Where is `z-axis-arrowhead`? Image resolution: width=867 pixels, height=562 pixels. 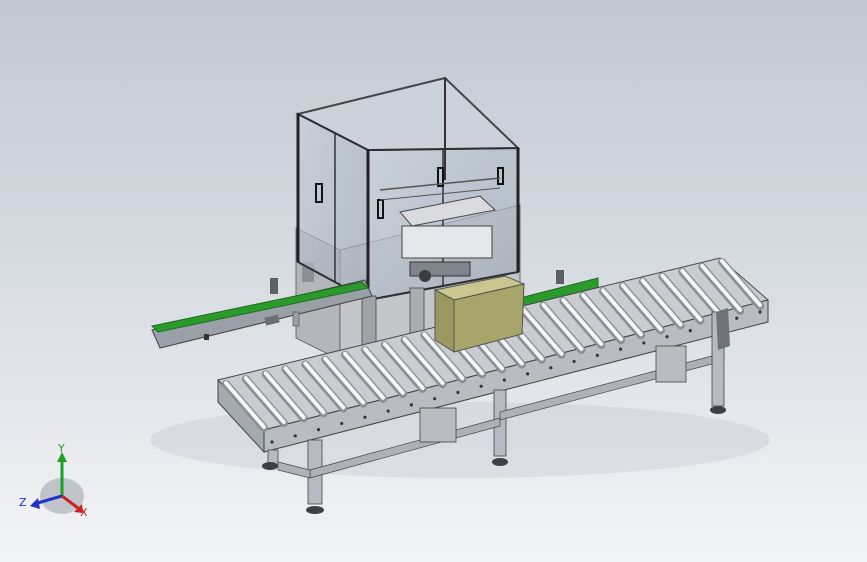
z-axis-arrowhead is located at coordinates (35, 503).